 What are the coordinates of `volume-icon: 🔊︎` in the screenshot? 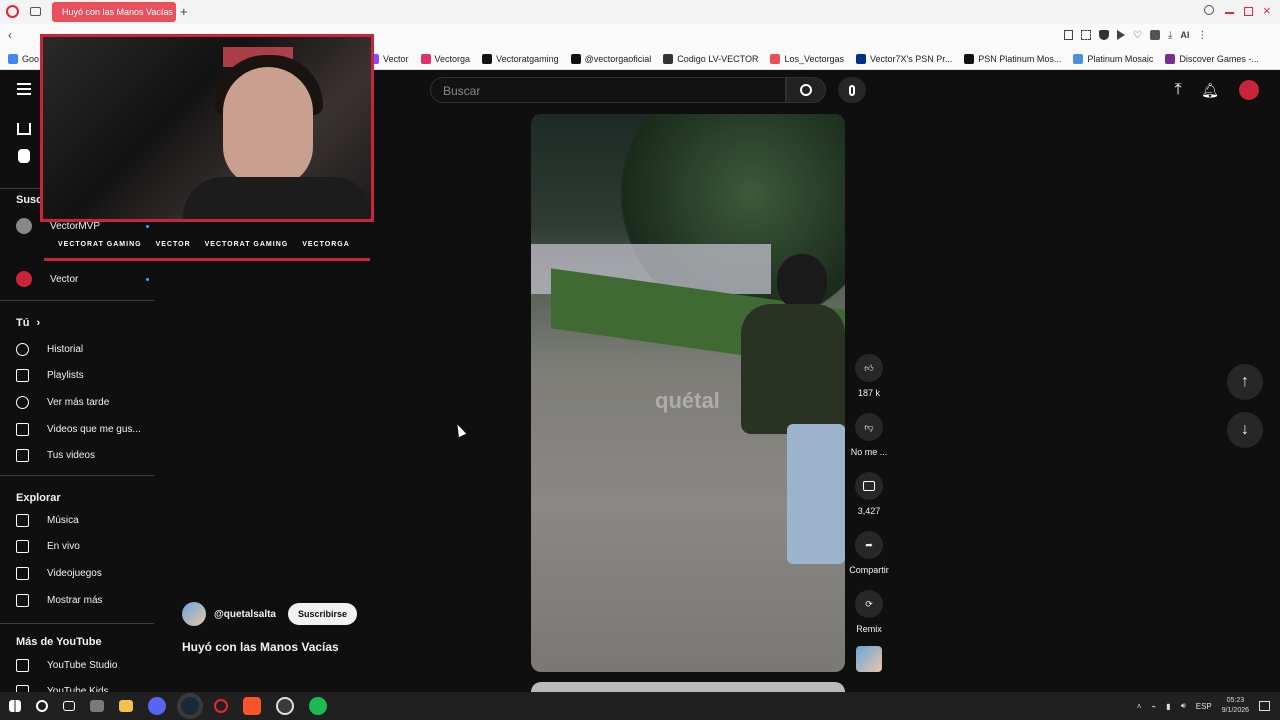 It's located at (1183, 706).